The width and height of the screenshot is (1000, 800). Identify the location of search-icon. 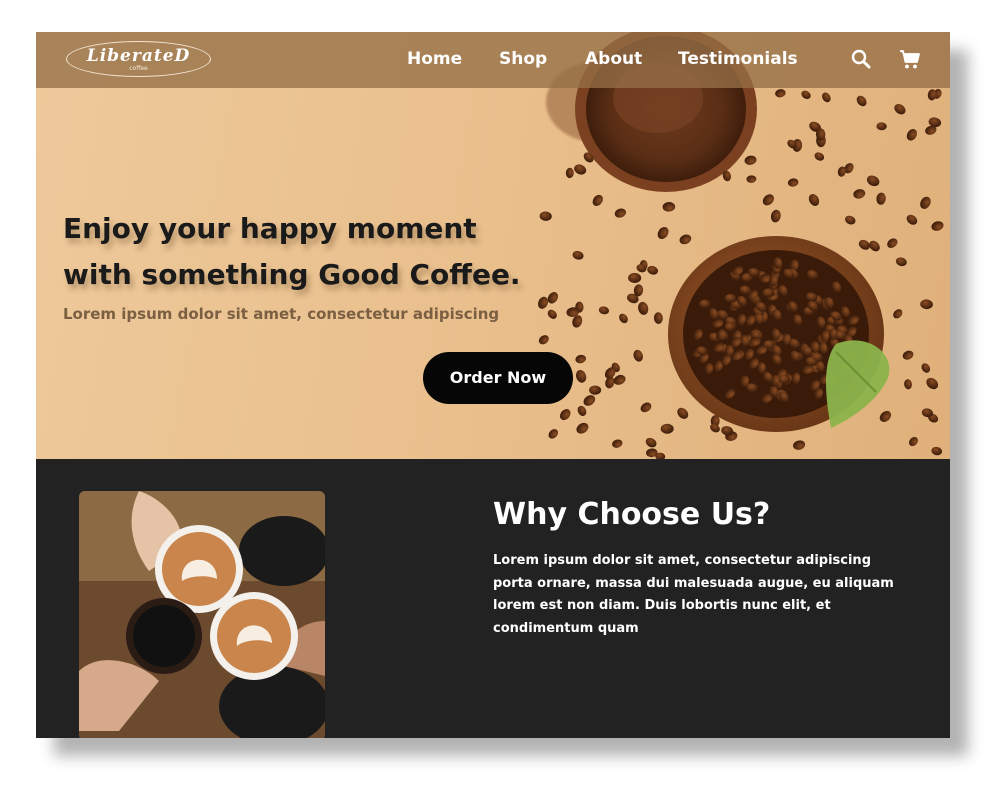
(861, 59).